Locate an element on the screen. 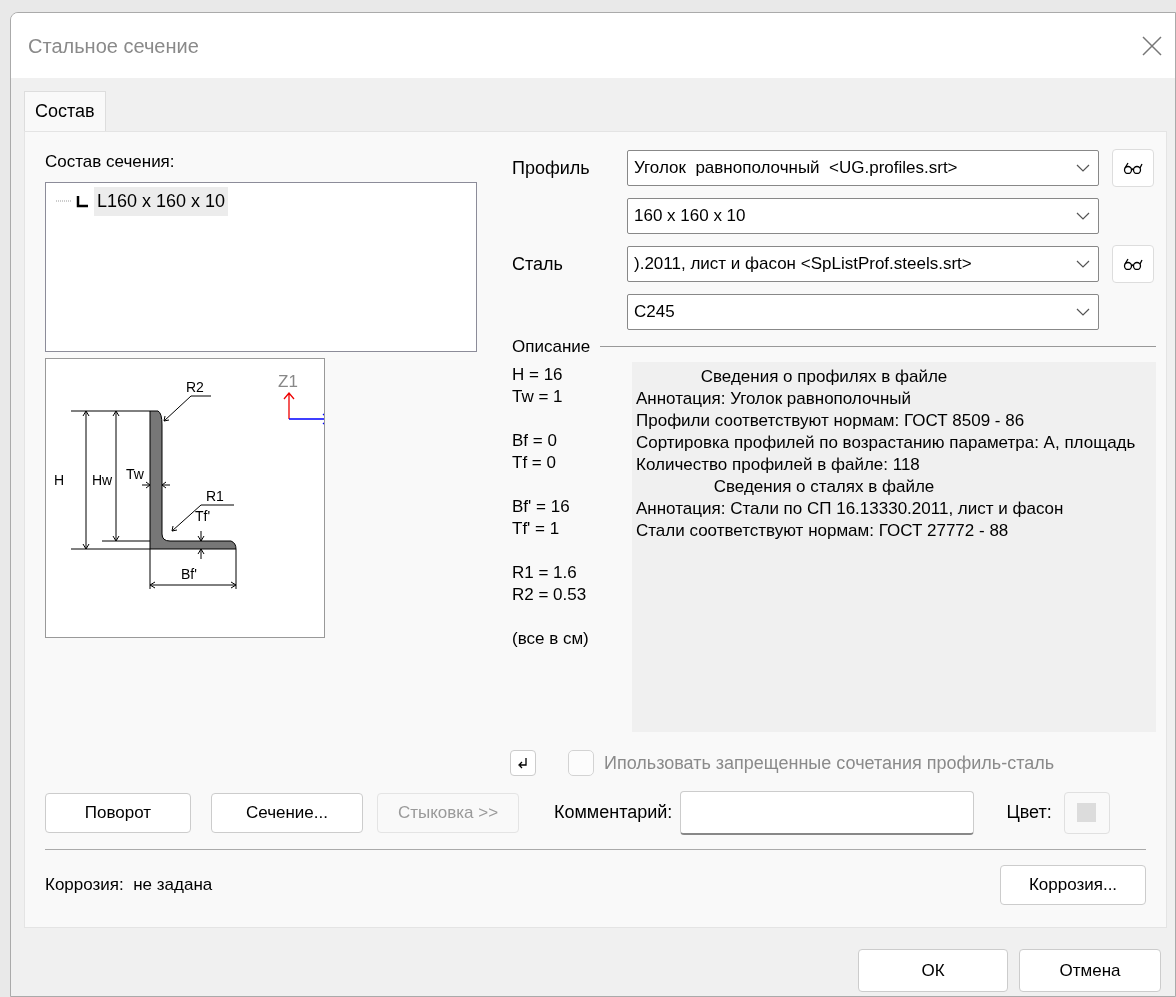 Image resolution: width=1176 pixels, height=997 pixels. description-text: Количество профилей в файле: 118 is located at coordinates (778, 464).